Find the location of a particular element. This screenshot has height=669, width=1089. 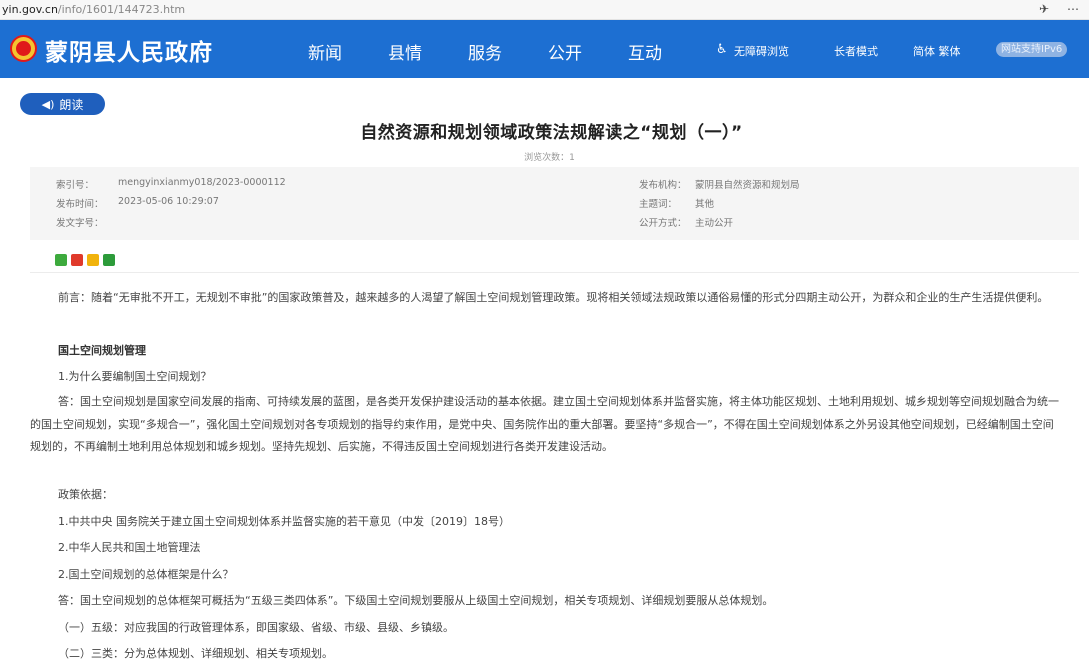

read-aloud-label: 朗读 is located at coordinates (71, 104).